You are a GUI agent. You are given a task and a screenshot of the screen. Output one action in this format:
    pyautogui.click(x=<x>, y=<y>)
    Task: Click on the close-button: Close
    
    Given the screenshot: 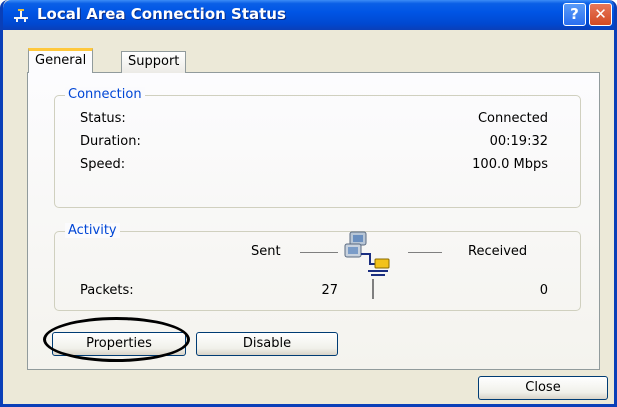 What is the action you would take?
    pyautogui.click(x=543, y=388)
    